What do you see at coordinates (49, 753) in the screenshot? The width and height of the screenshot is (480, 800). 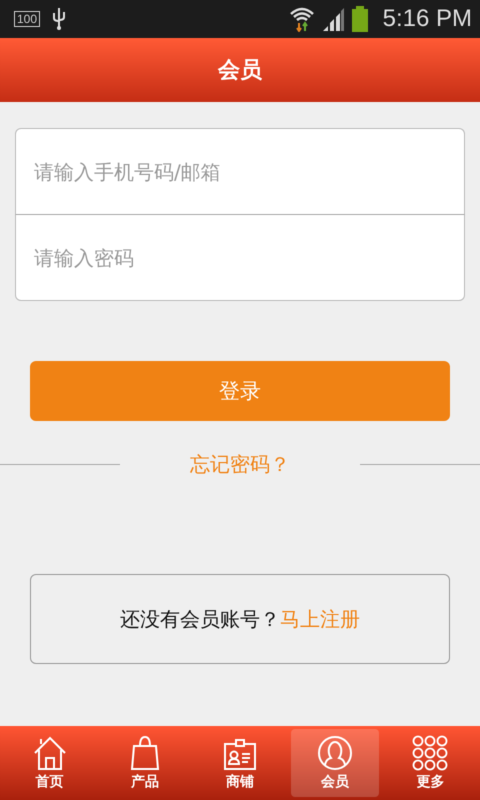 I see `home-icon` at bounding box center [49, 753].